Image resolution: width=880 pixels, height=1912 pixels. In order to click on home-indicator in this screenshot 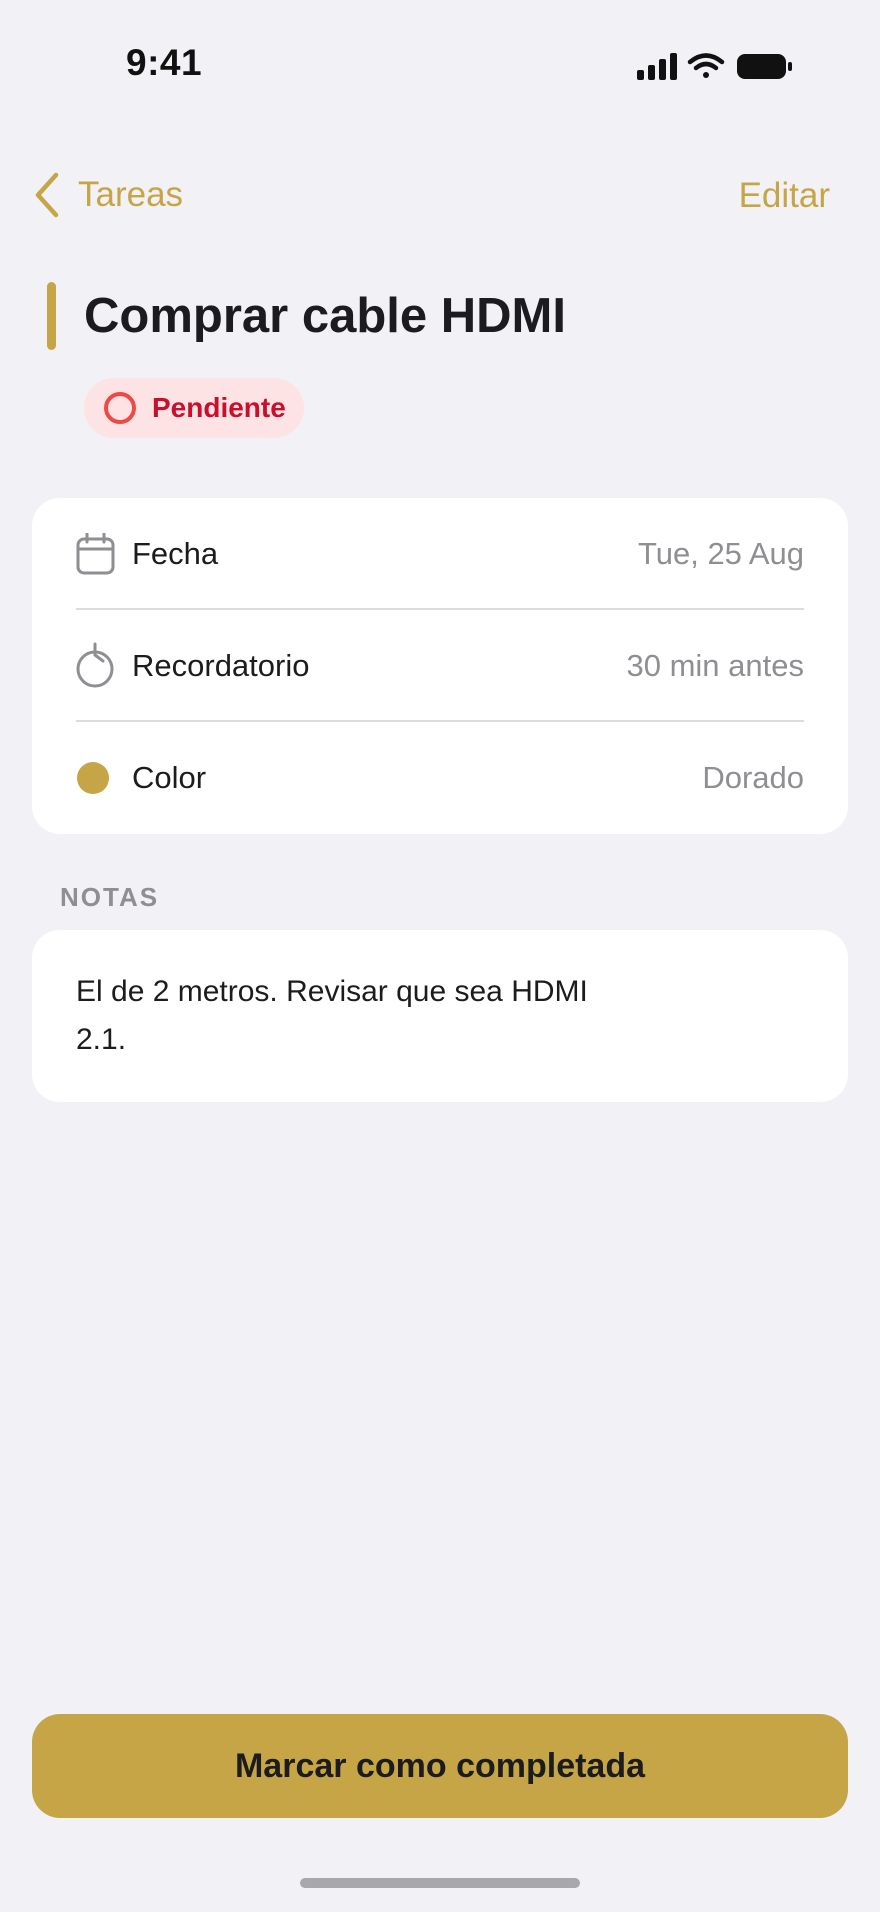, I will do `click(440, 1883)`.